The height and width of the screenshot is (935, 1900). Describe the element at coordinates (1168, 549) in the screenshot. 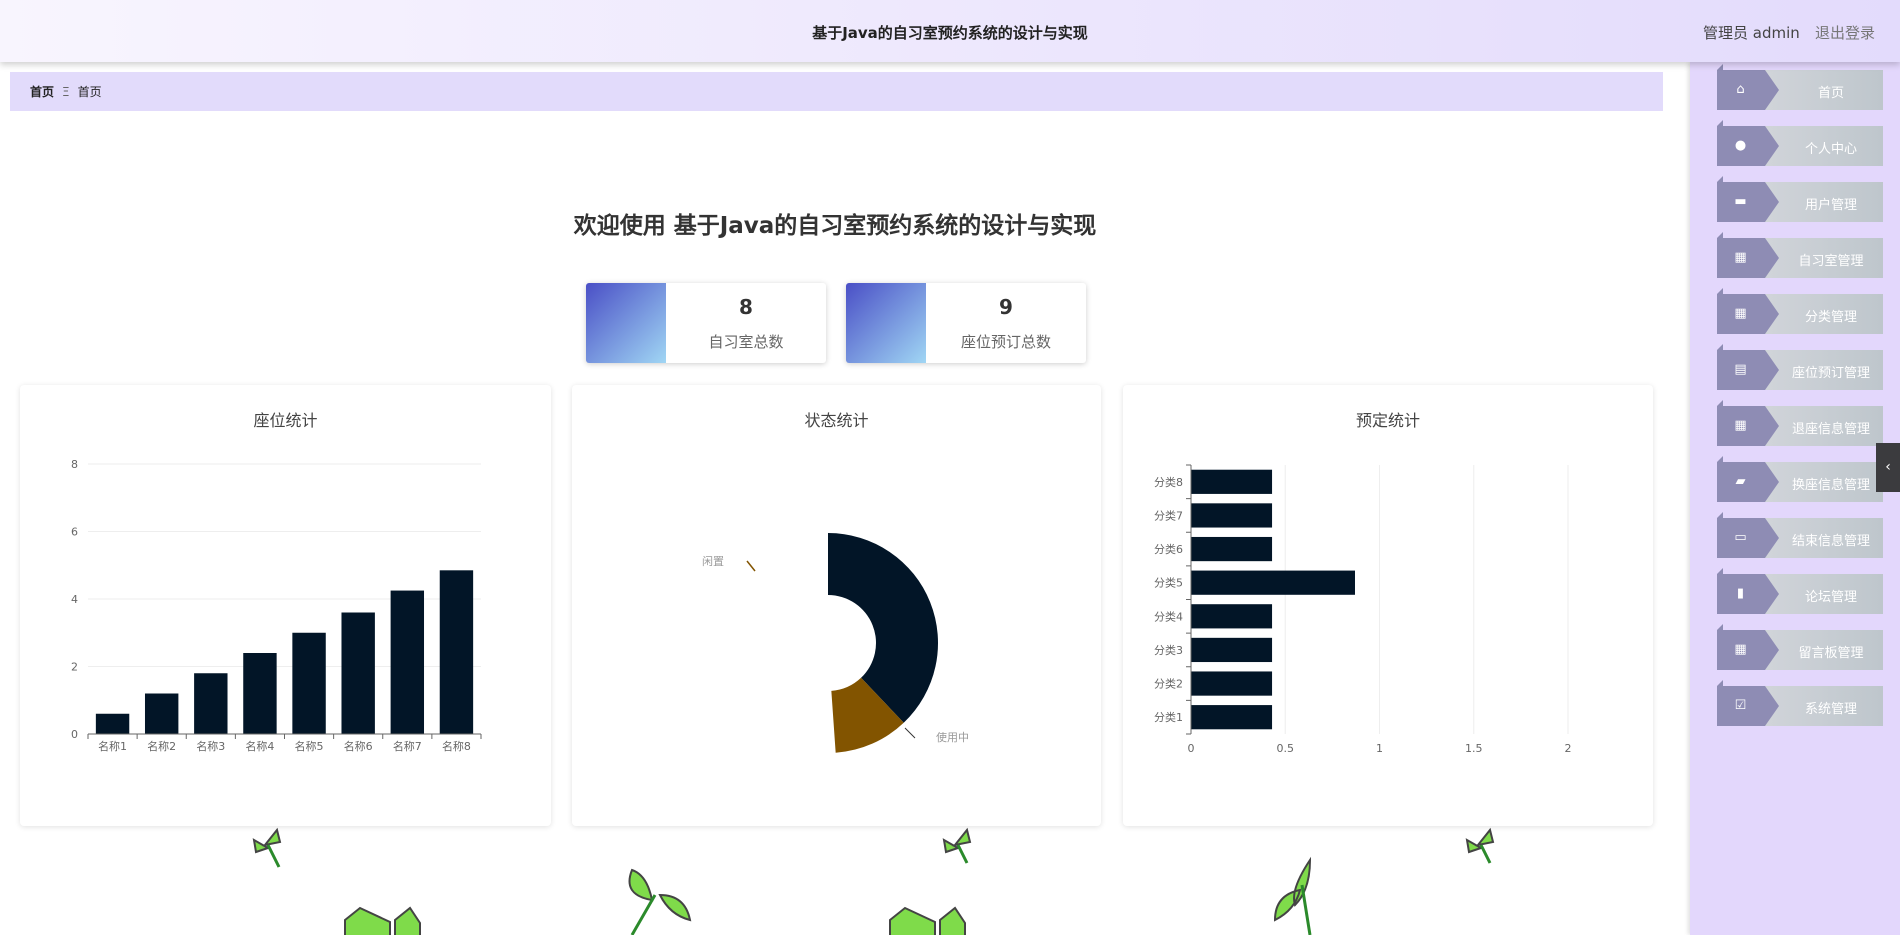

I see `y-tick-label: 分类6` at that location.